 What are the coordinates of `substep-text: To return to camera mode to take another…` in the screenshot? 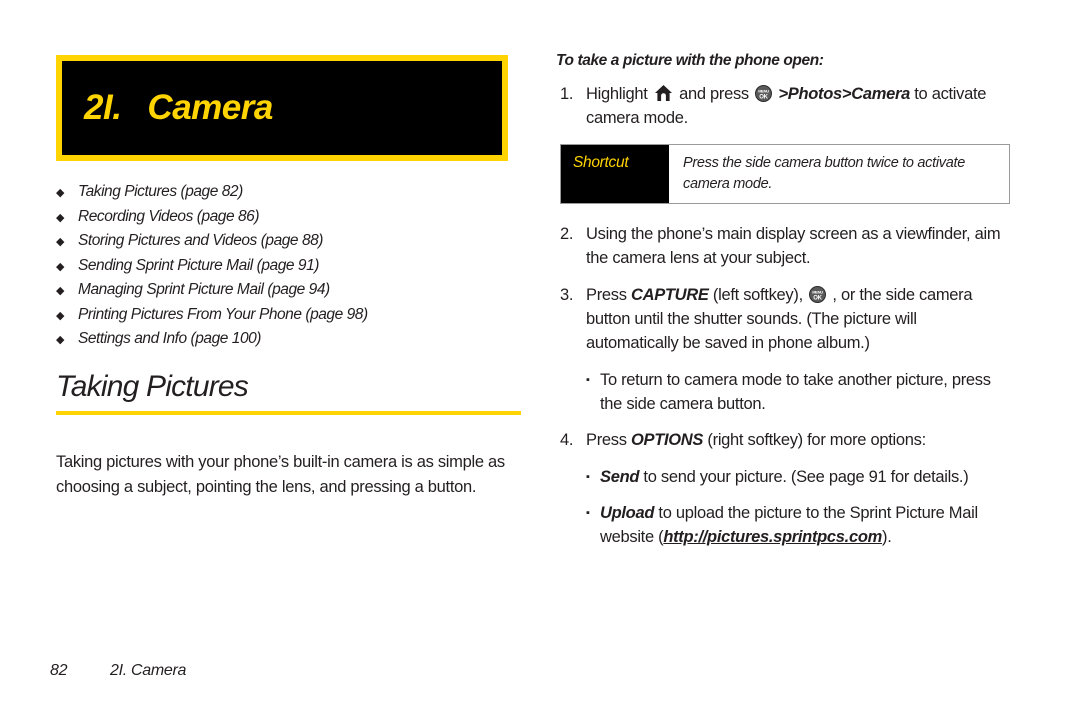 It's located at (795, 392).